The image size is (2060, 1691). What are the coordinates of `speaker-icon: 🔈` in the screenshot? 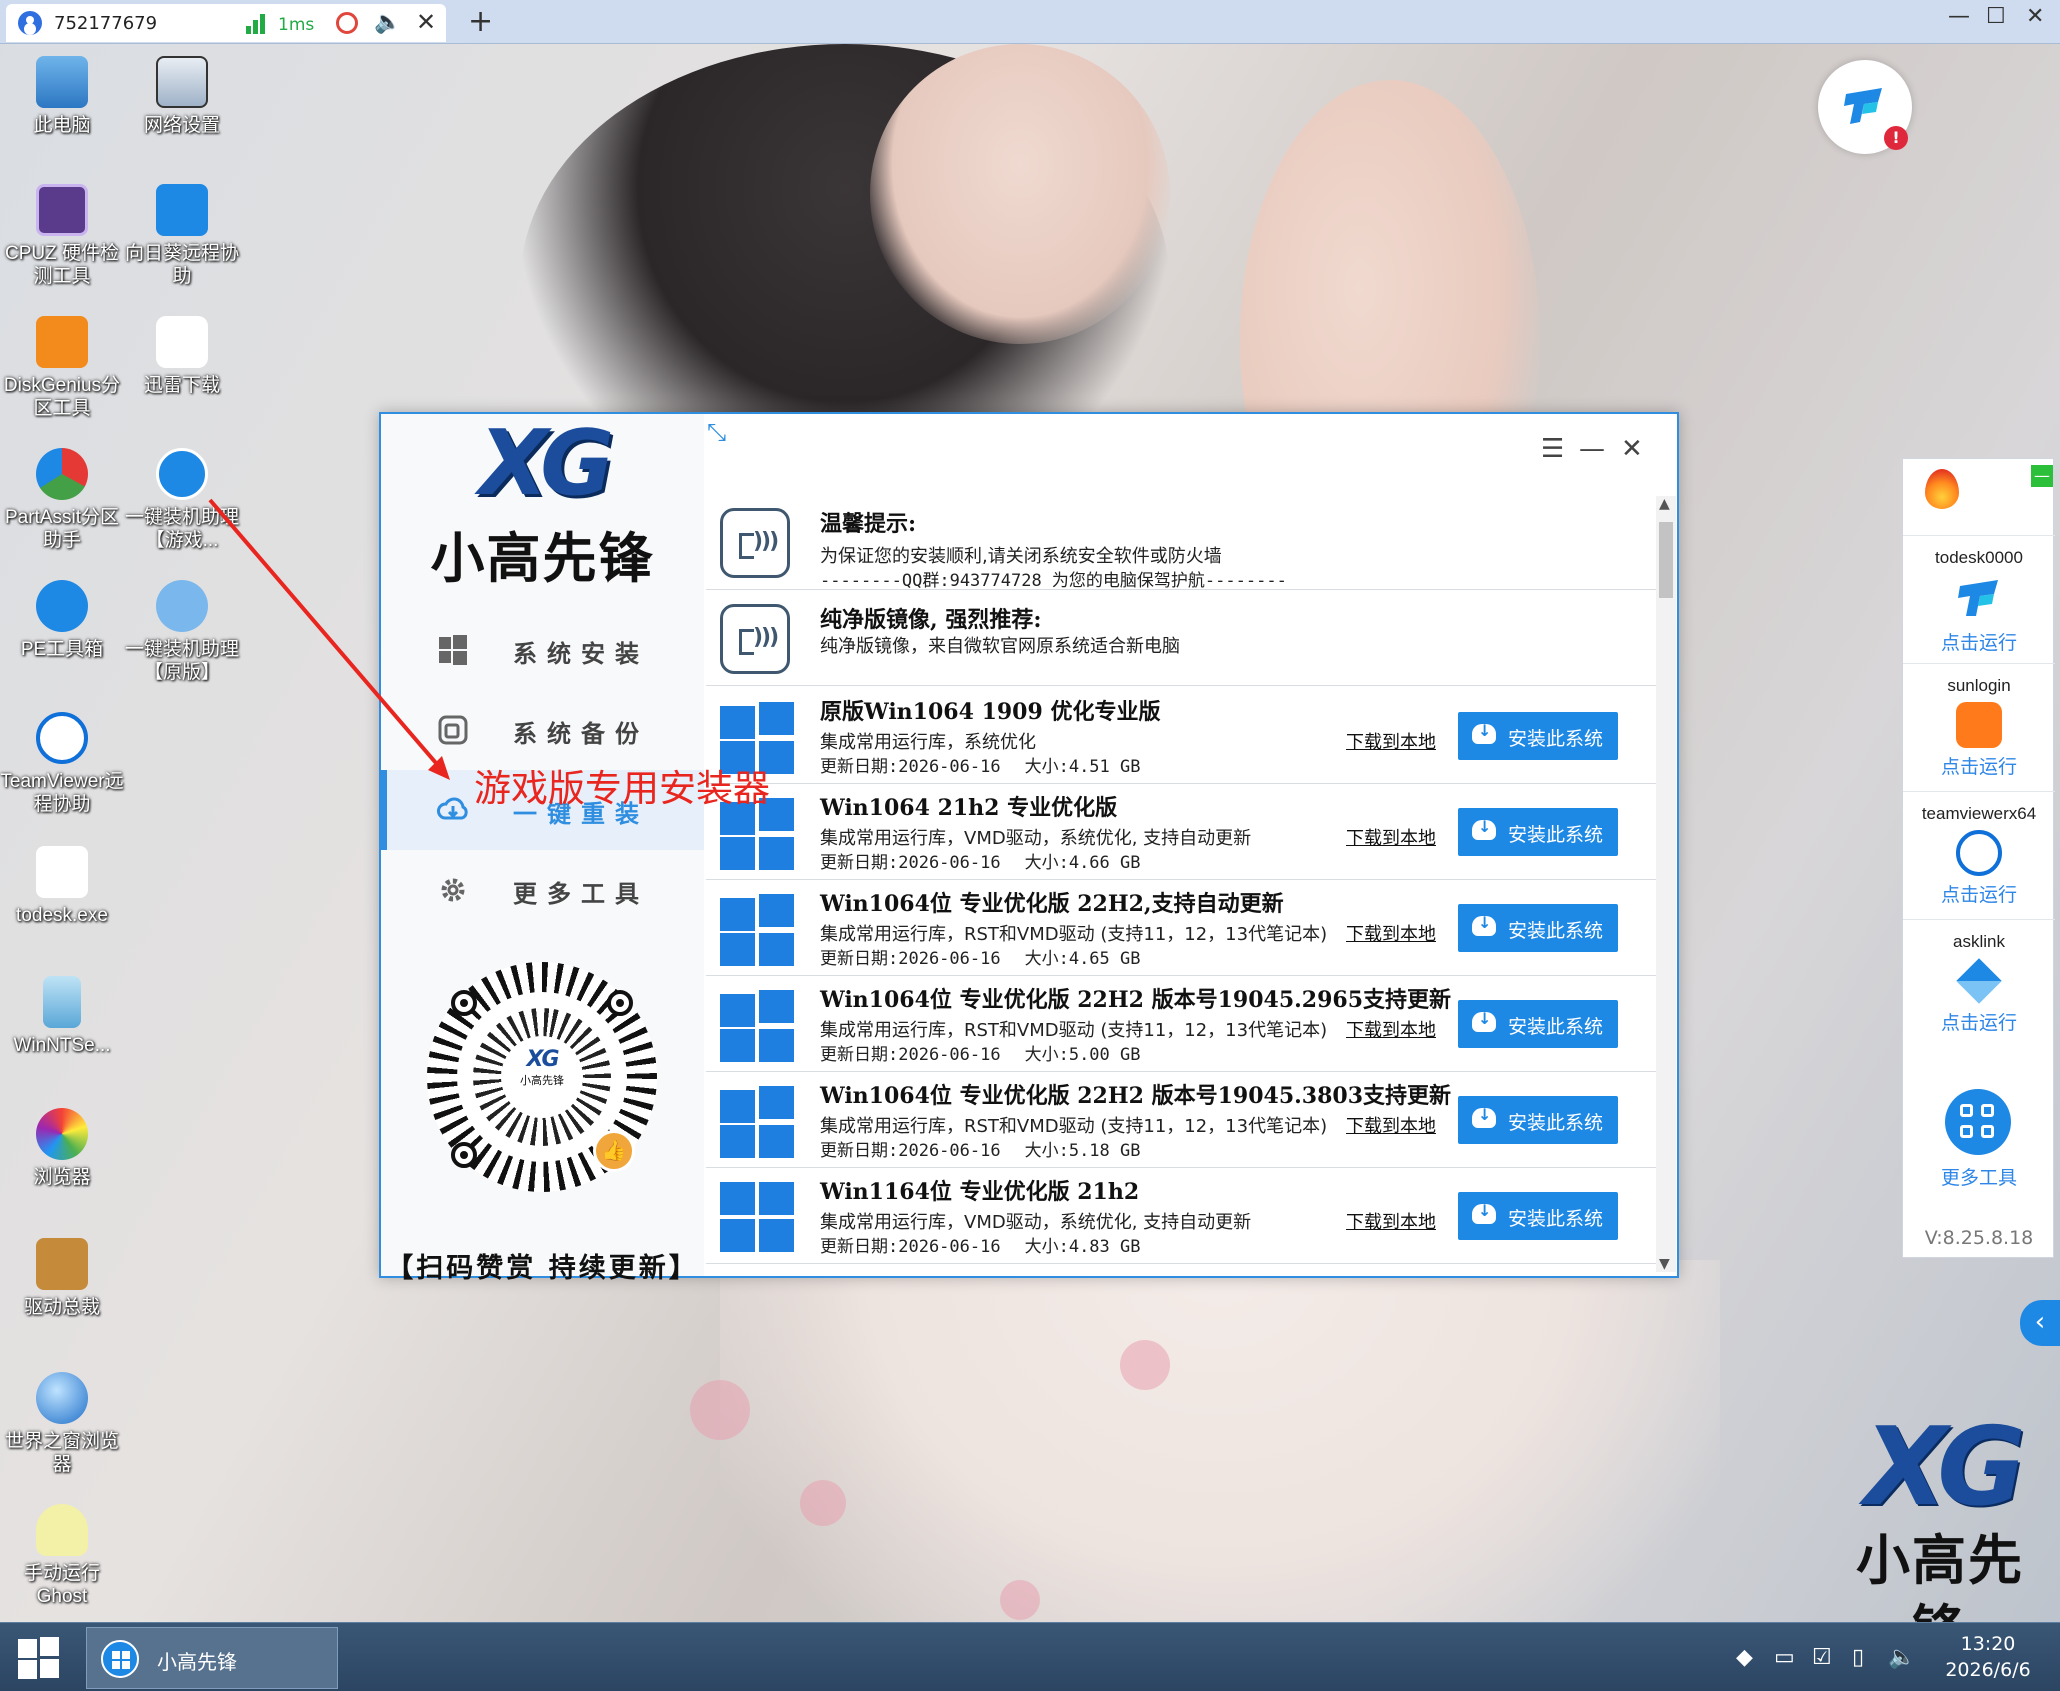 It's located at (387, 22).